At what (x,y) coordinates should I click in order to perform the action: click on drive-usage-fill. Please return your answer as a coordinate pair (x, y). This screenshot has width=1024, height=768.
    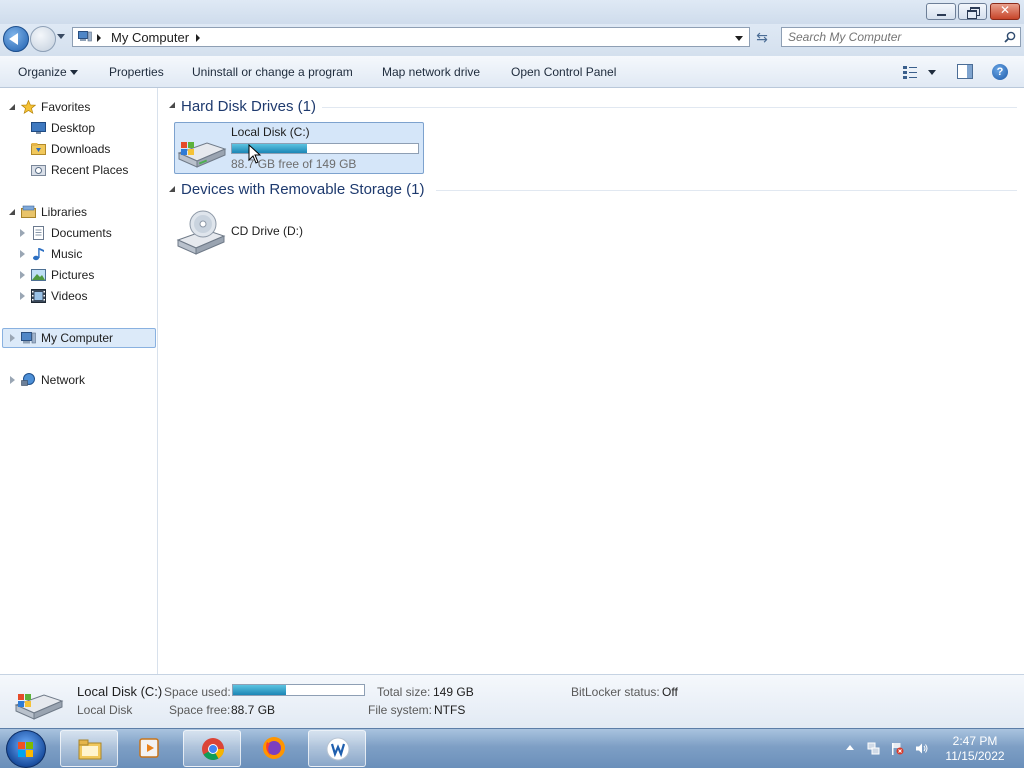
    Looking at the image, I should click on (270, 148).